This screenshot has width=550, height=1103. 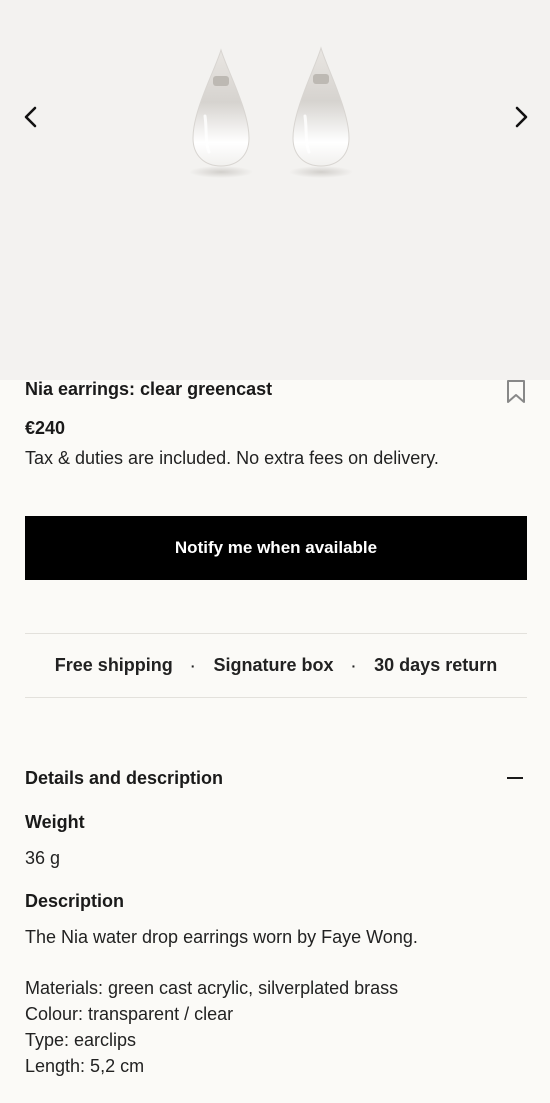 What do you see at coordinates (45, 428) in the screenshot?
I see `product-price: €240` at bounding box center [45, 428].